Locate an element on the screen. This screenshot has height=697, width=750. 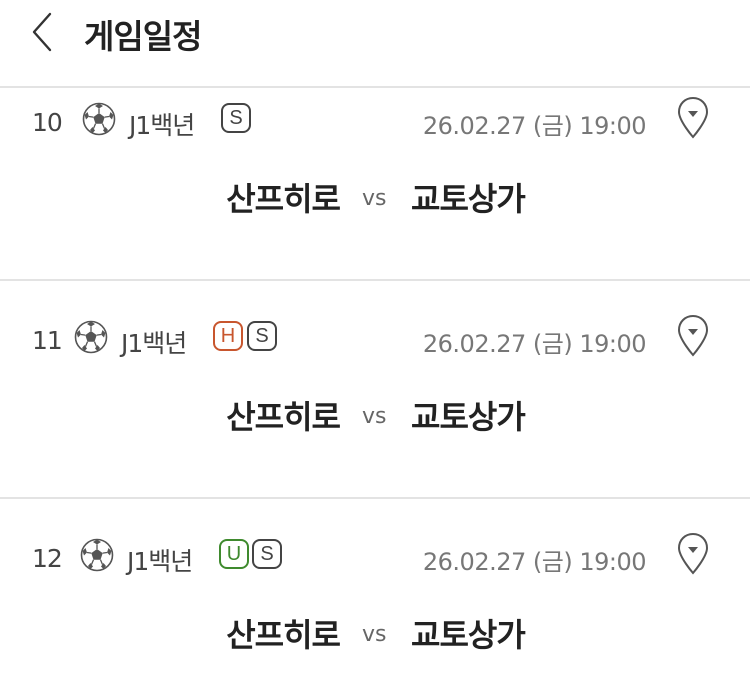
back-button is located at coordinates (42, 32).